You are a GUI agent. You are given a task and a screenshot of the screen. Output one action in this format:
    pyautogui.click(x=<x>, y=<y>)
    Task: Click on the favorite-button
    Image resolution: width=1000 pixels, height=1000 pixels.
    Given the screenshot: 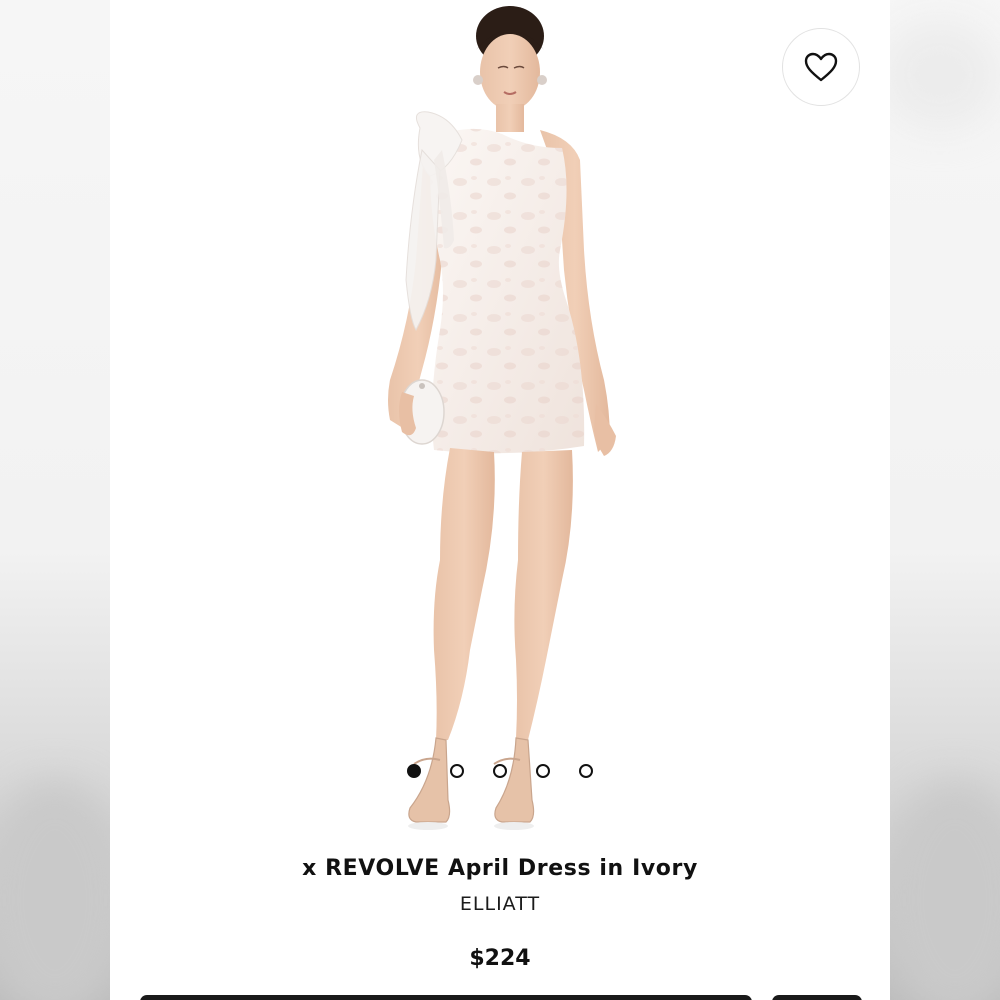 What is the action you would take?
    pyautogui.click(x=821, y=67)
    